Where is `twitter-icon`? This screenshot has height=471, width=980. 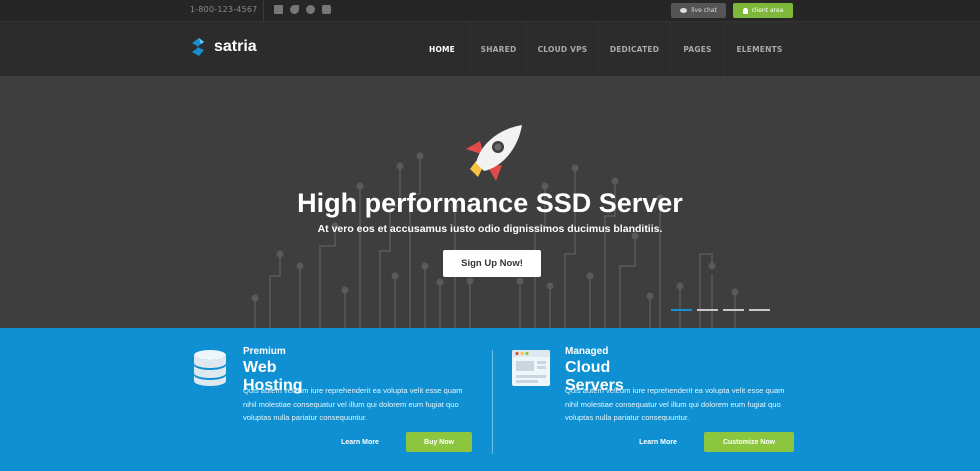 twitter-icon is located at coordinates (294, 9).